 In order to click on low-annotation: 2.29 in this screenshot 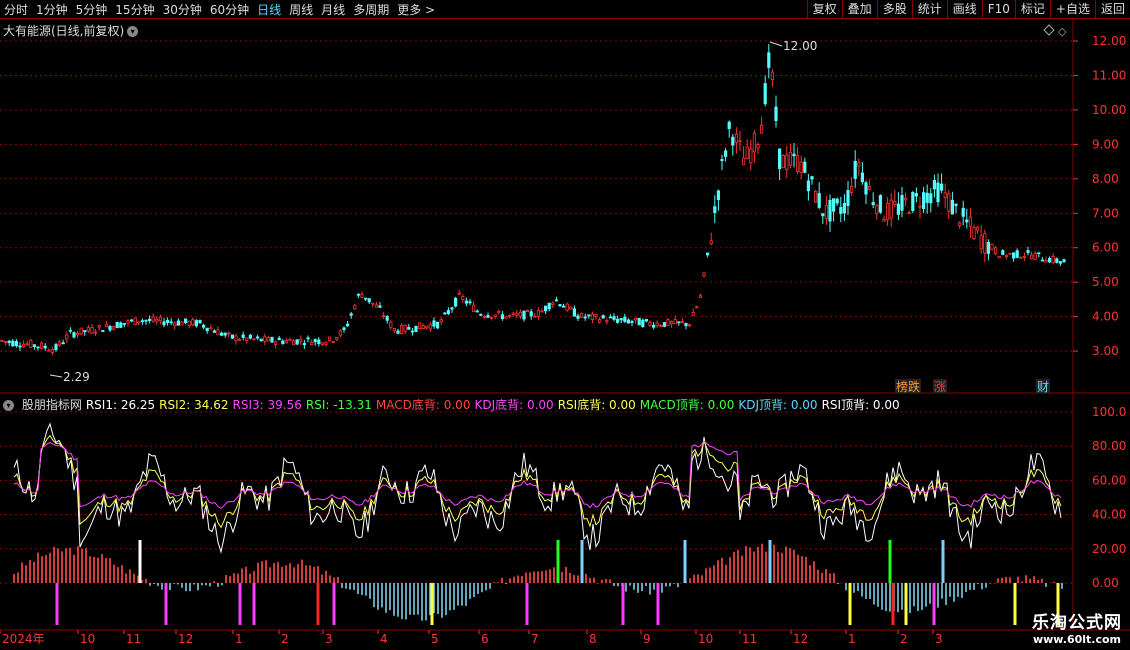, I will do `click(76, 377)`.